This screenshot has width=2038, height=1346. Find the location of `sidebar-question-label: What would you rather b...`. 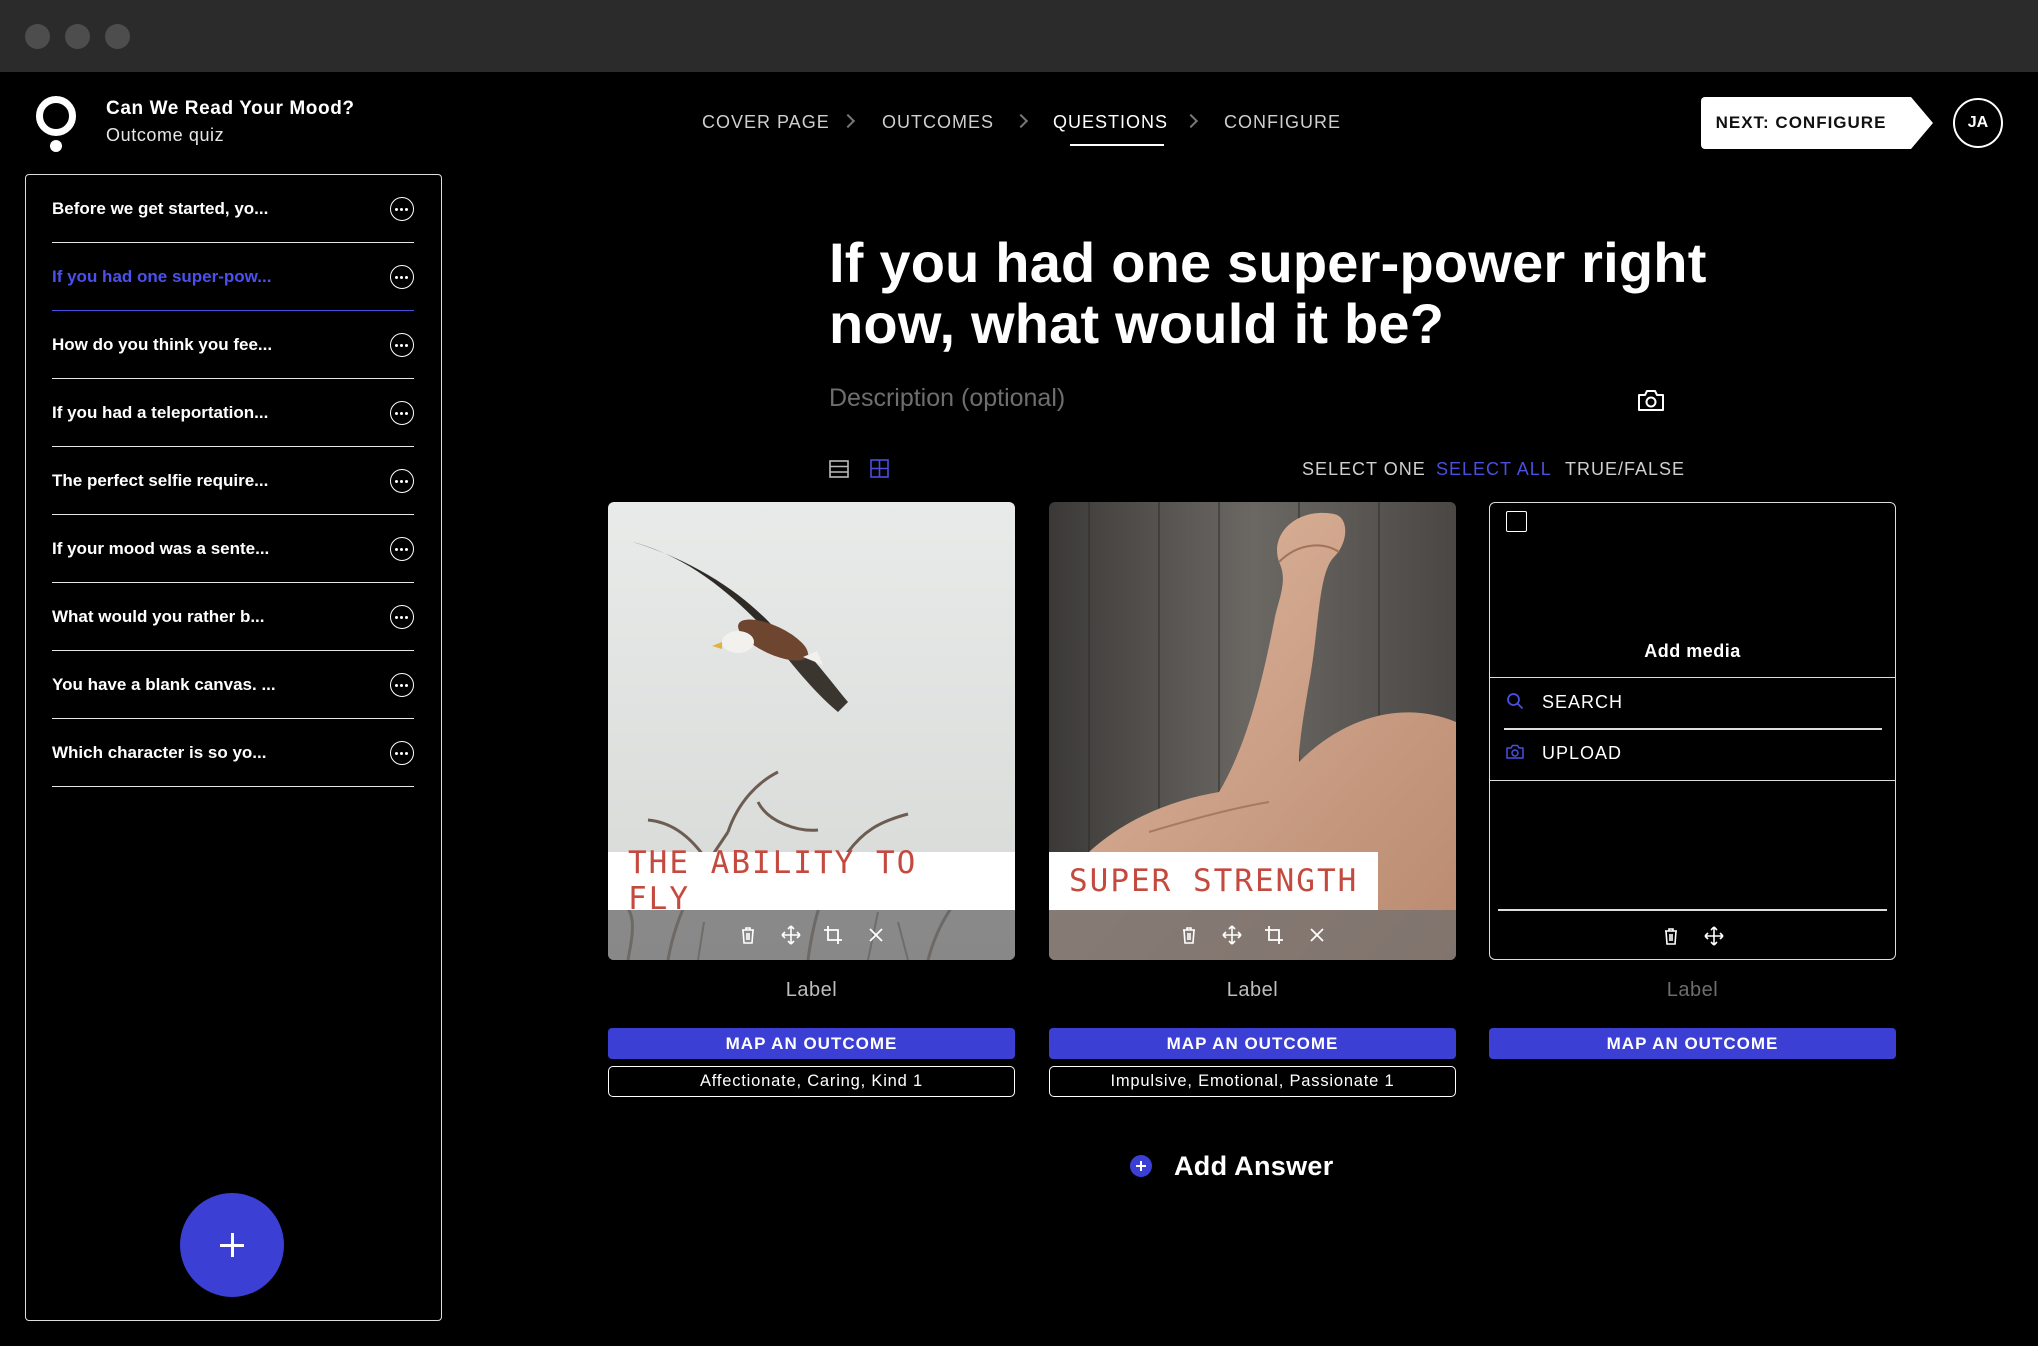

sidebar-question-label: What would you rather b... is located at coordinates (158, 616).